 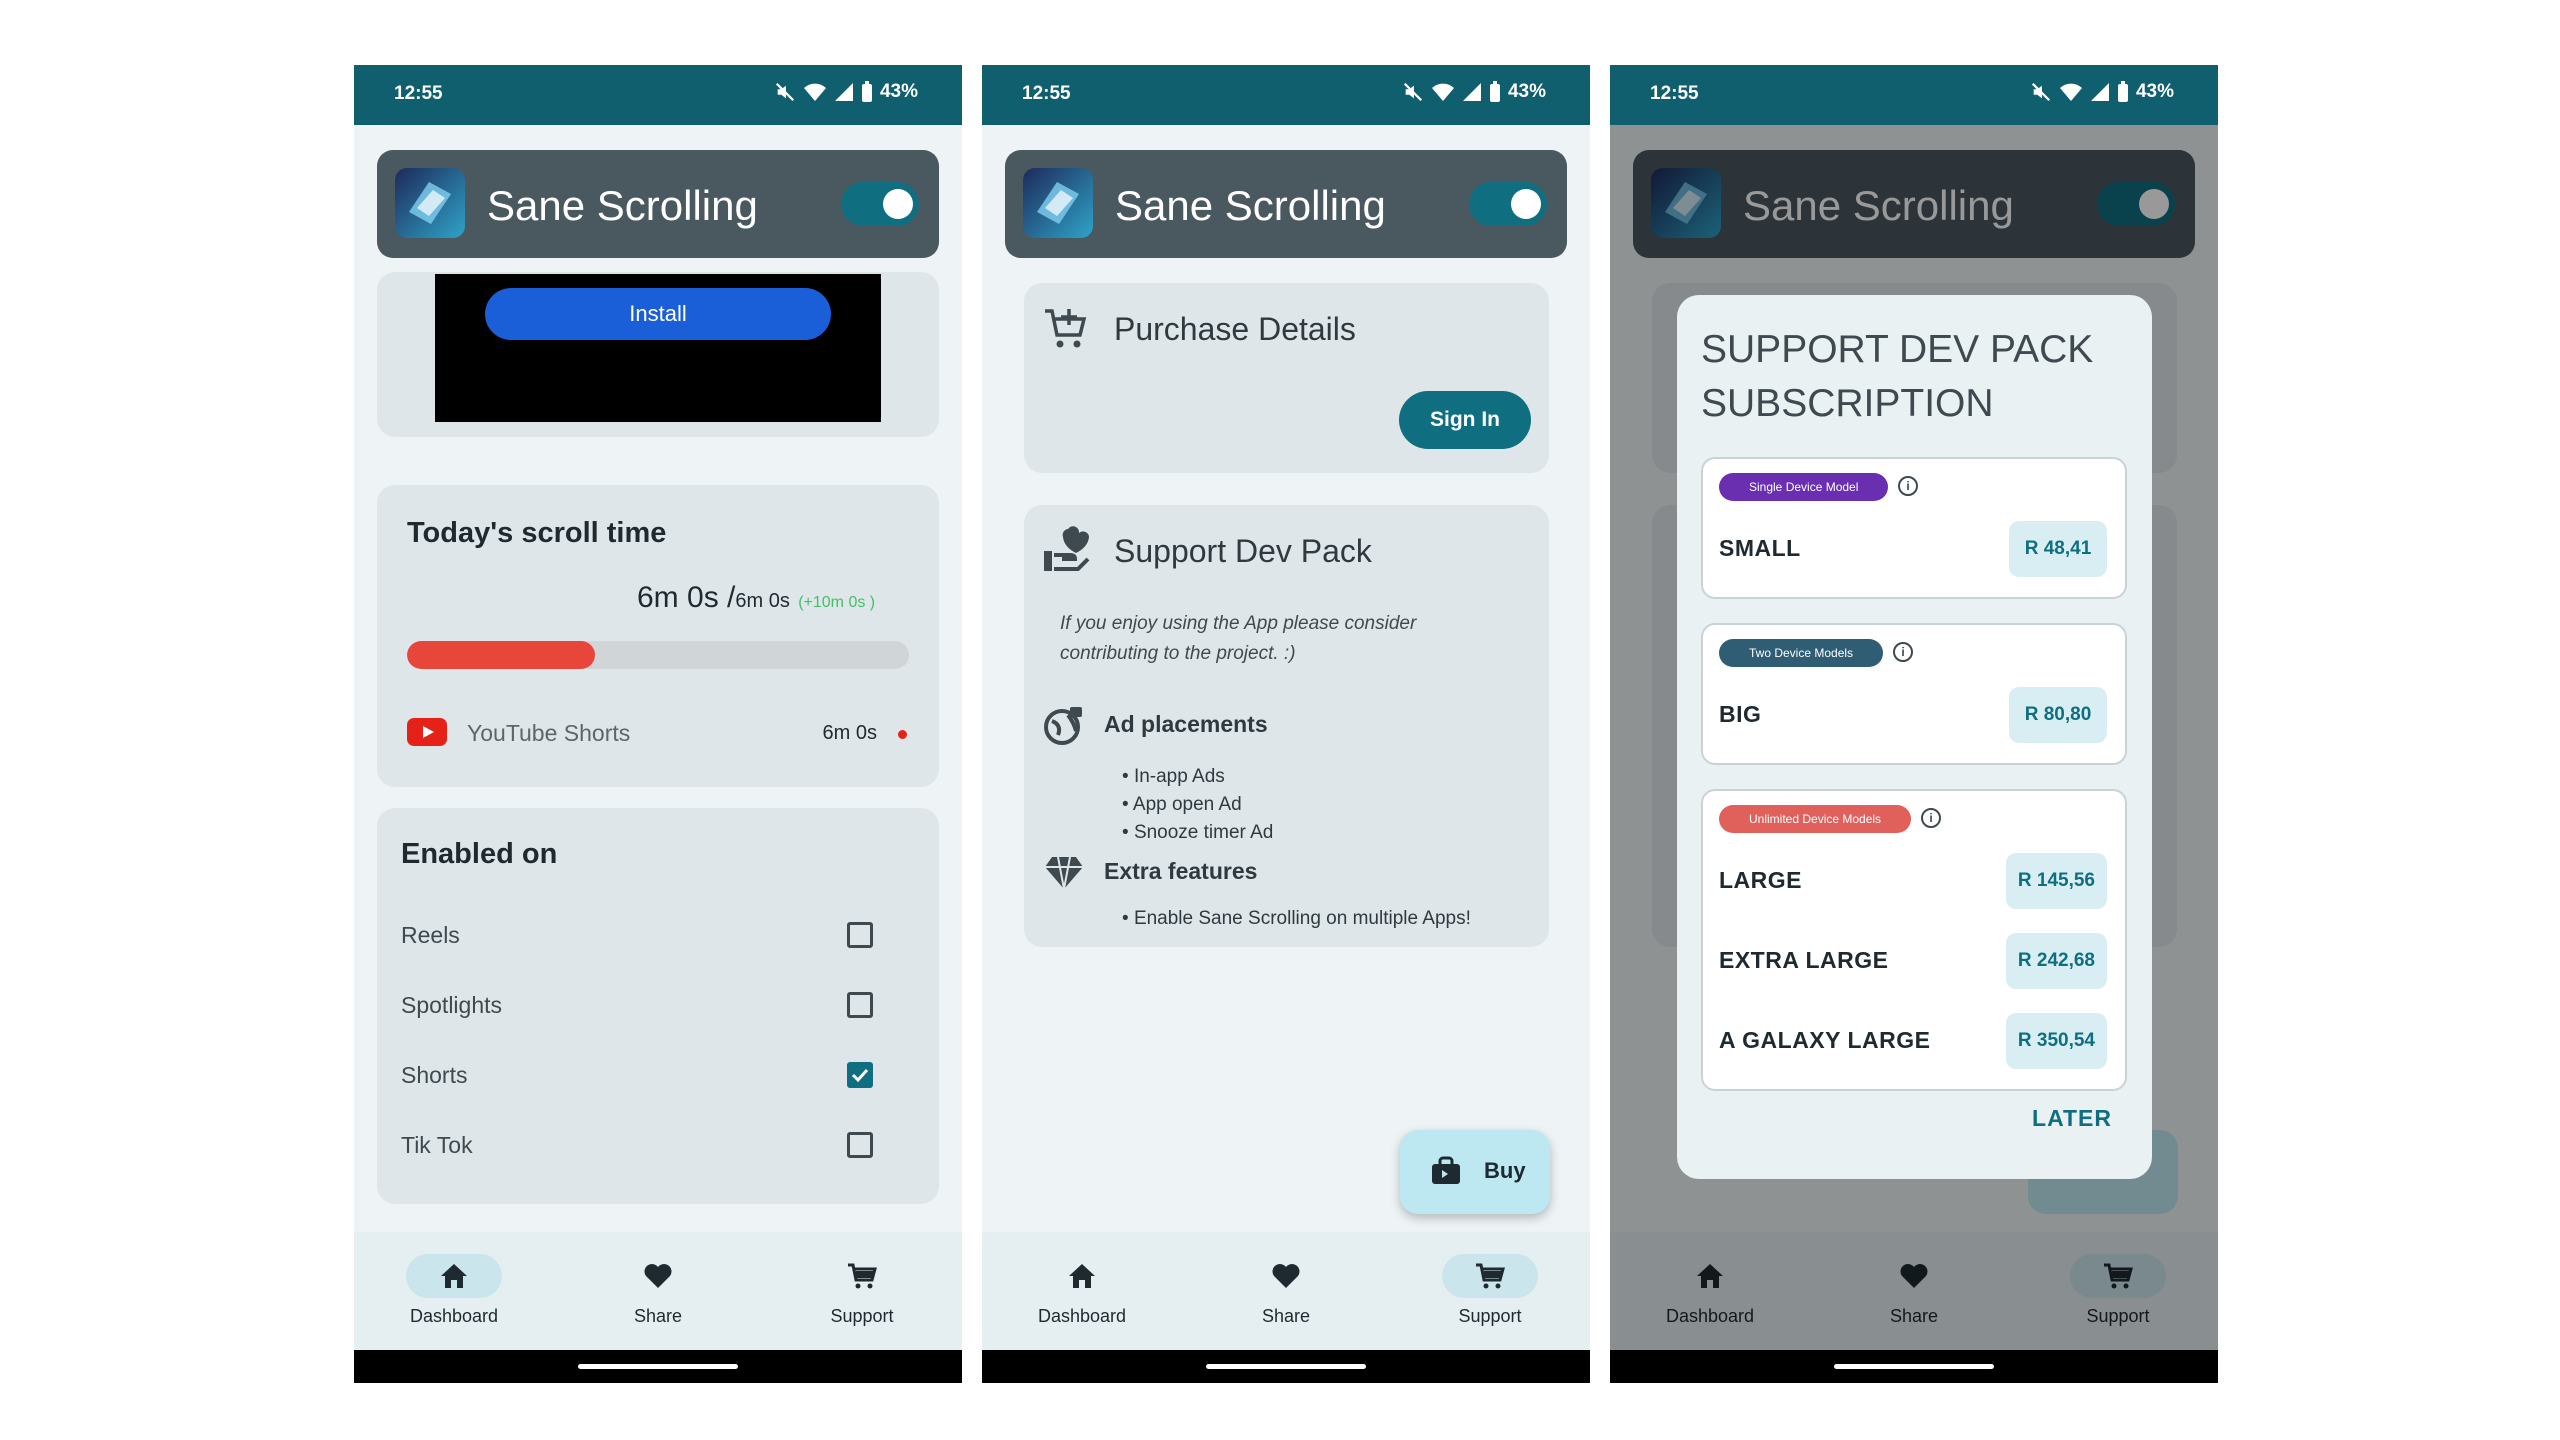 What do you see at coordinates (2058, 715) in the screenshot?
I see `plan-price-button: R 80,80` at bounding box center [2058, 715].